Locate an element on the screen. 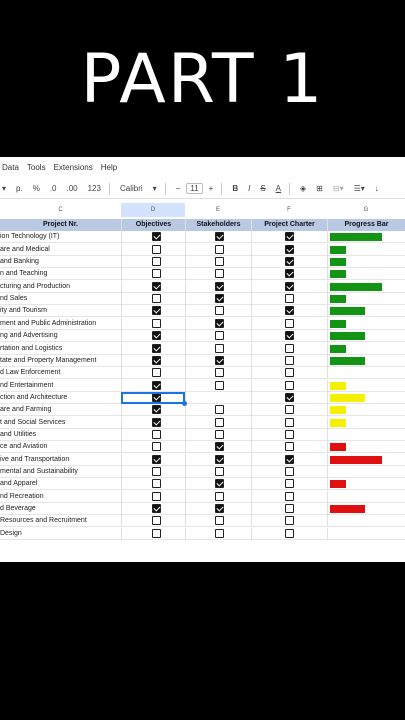  menu-extensions: Extensions is located at coordinates (73, 167).